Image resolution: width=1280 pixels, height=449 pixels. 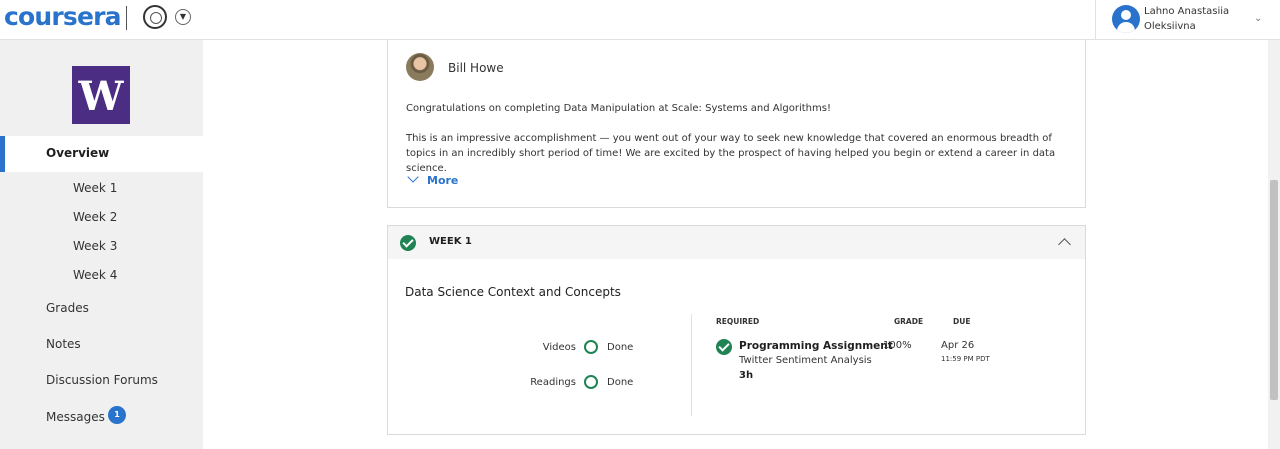 What do you see at coordinates (553, 382) in the screenshot?
I see `readings-label: Readings` at bounding box center [553, 382].